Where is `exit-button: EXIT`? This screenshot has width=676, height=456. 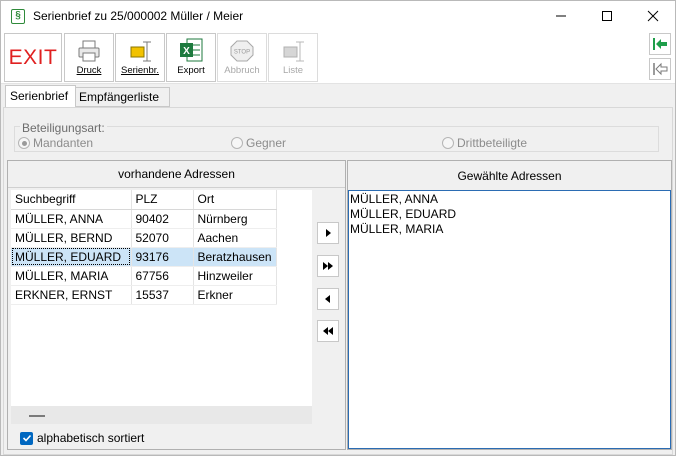 exit-button: EXIT is located at coordinates (33, 57).